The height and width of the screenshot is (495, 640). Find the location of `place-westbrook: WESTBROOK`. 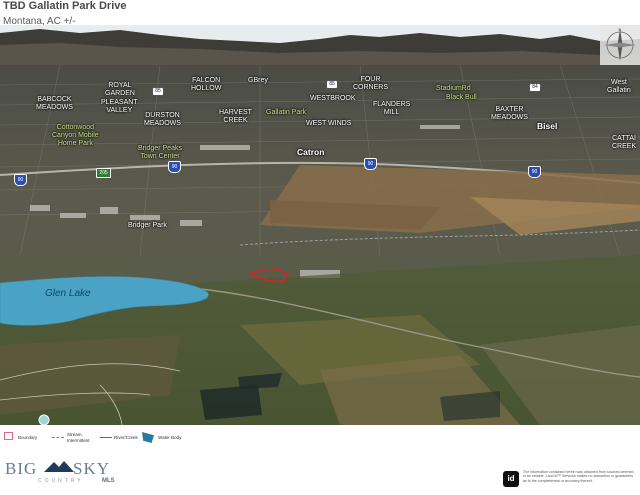

place-westbrook: WESTBROOK is located at coordinates (333, 98).